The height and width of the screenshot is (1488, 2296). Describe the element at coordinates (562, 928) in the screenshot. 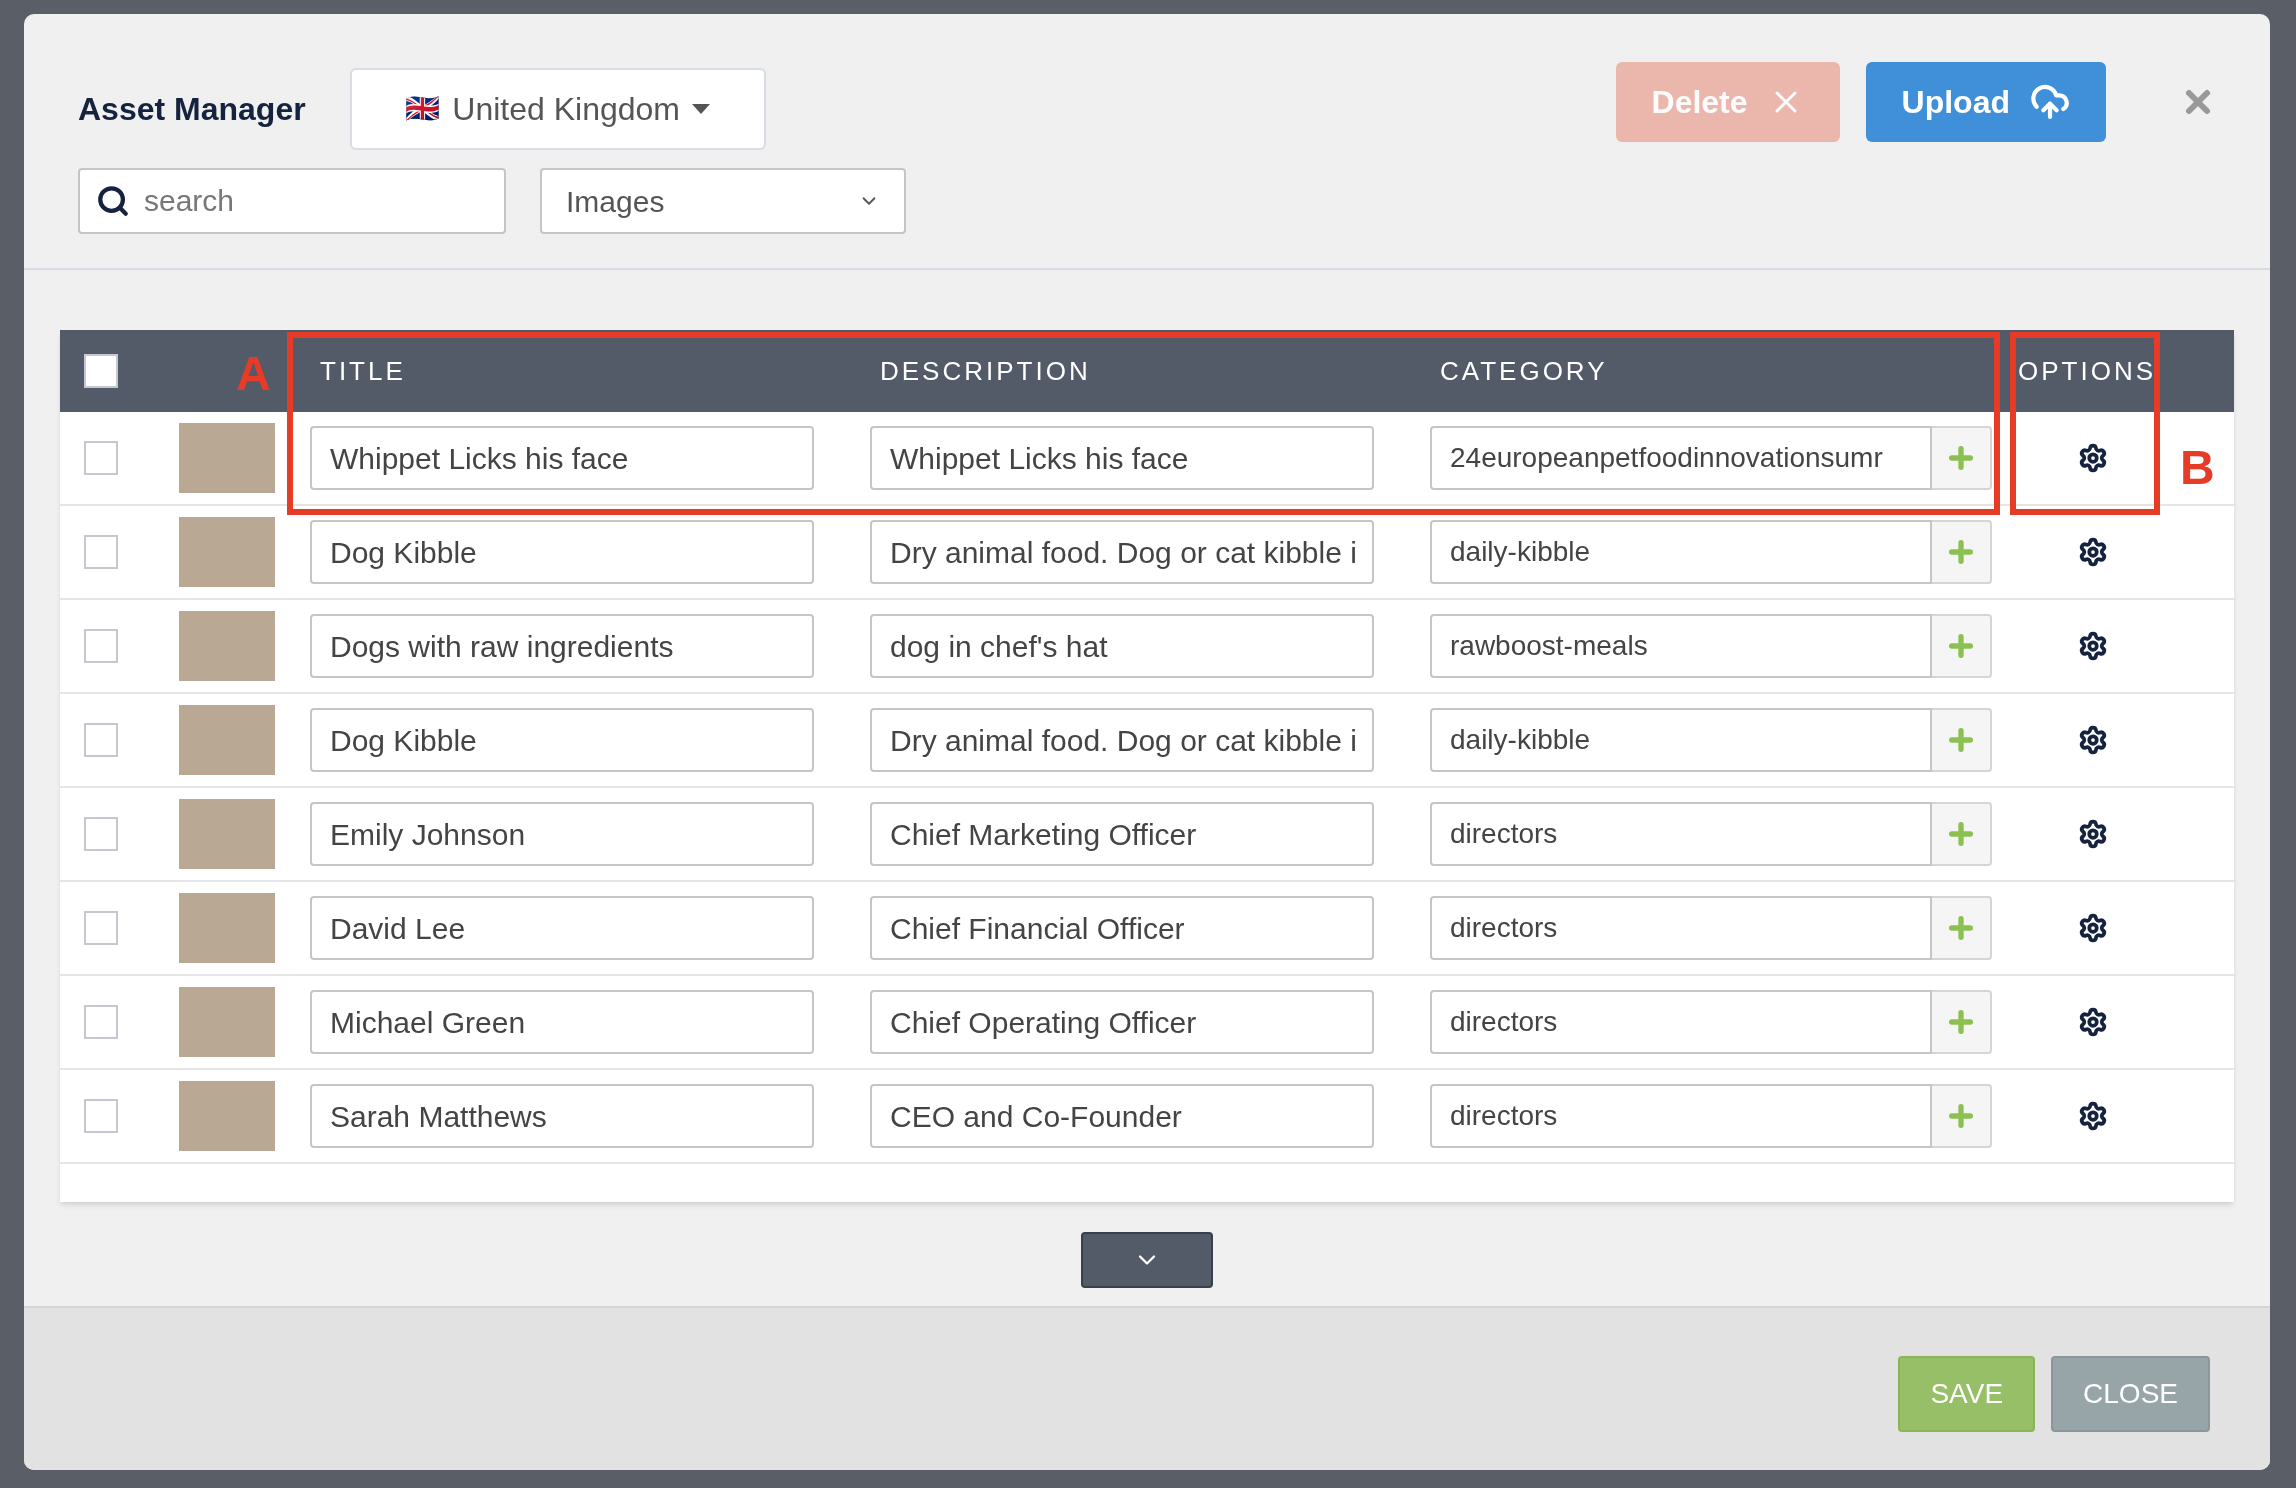

I see `title-field: David Lee` at that location.